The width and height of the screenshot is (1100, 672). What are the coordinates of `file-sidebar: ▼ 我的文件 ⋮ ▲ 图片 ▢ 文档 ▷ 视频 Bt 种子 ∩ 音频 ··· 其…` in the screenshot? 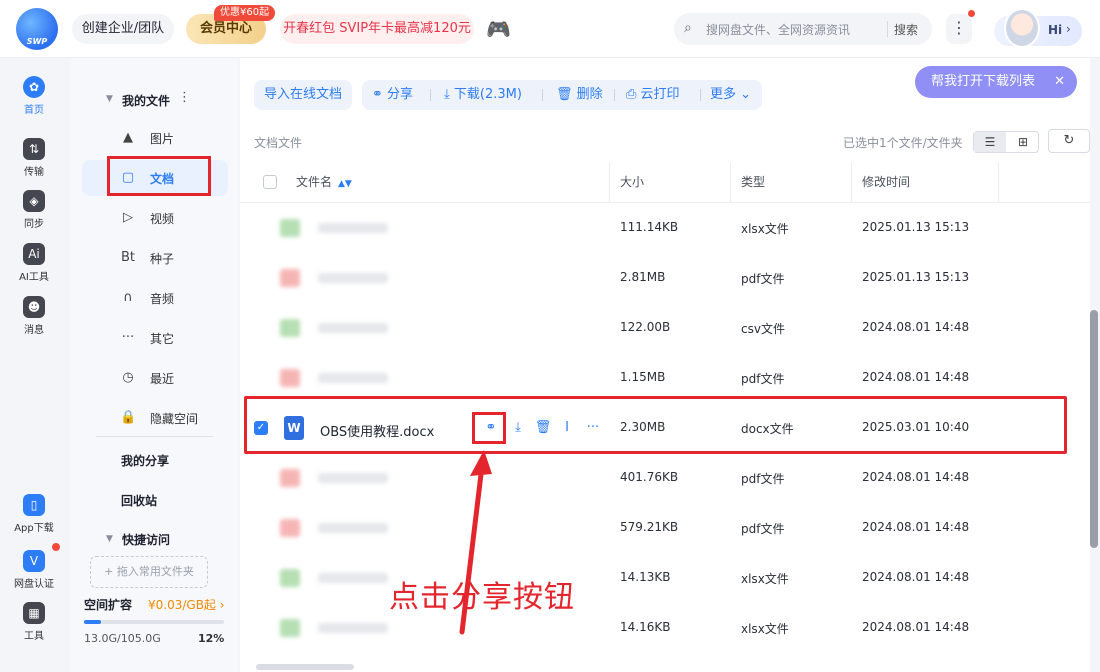 It's located at (154, 365).